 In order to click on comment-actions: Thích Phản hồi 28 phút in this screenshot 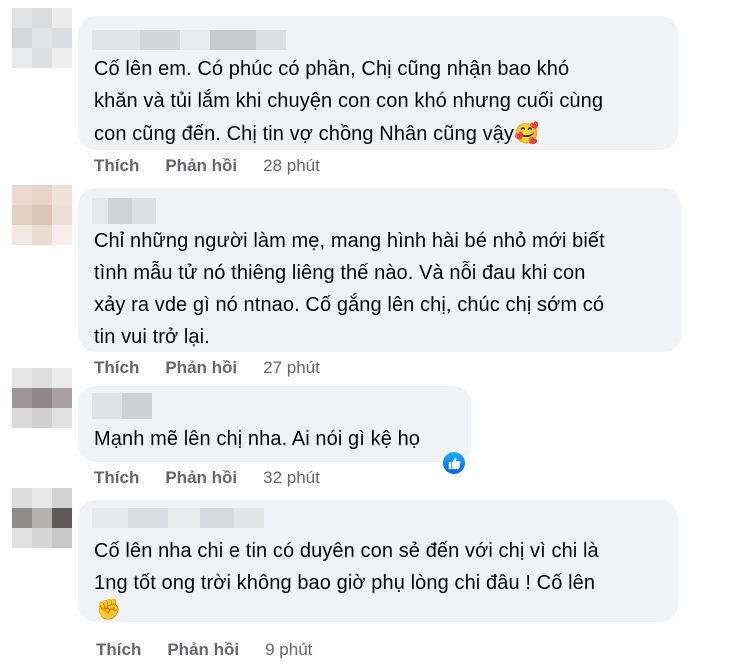, I will do `click(207, 166)`.